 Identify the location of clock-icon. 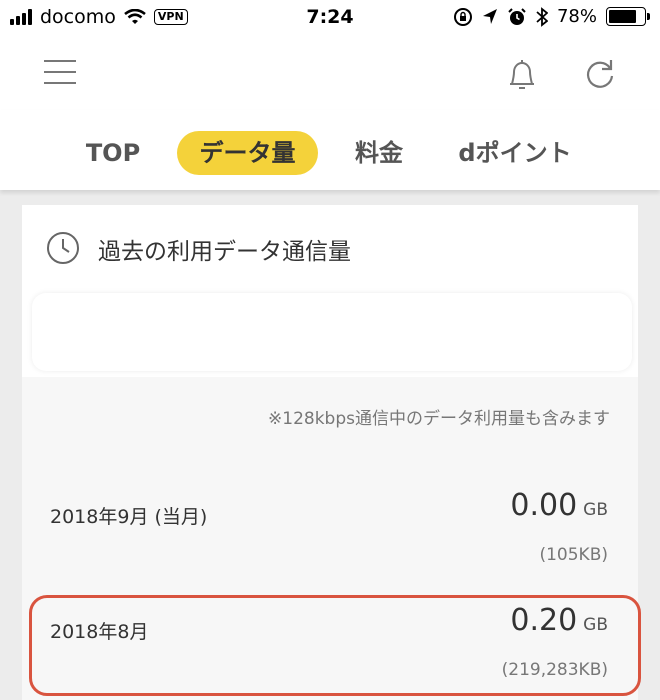
(63, 248).